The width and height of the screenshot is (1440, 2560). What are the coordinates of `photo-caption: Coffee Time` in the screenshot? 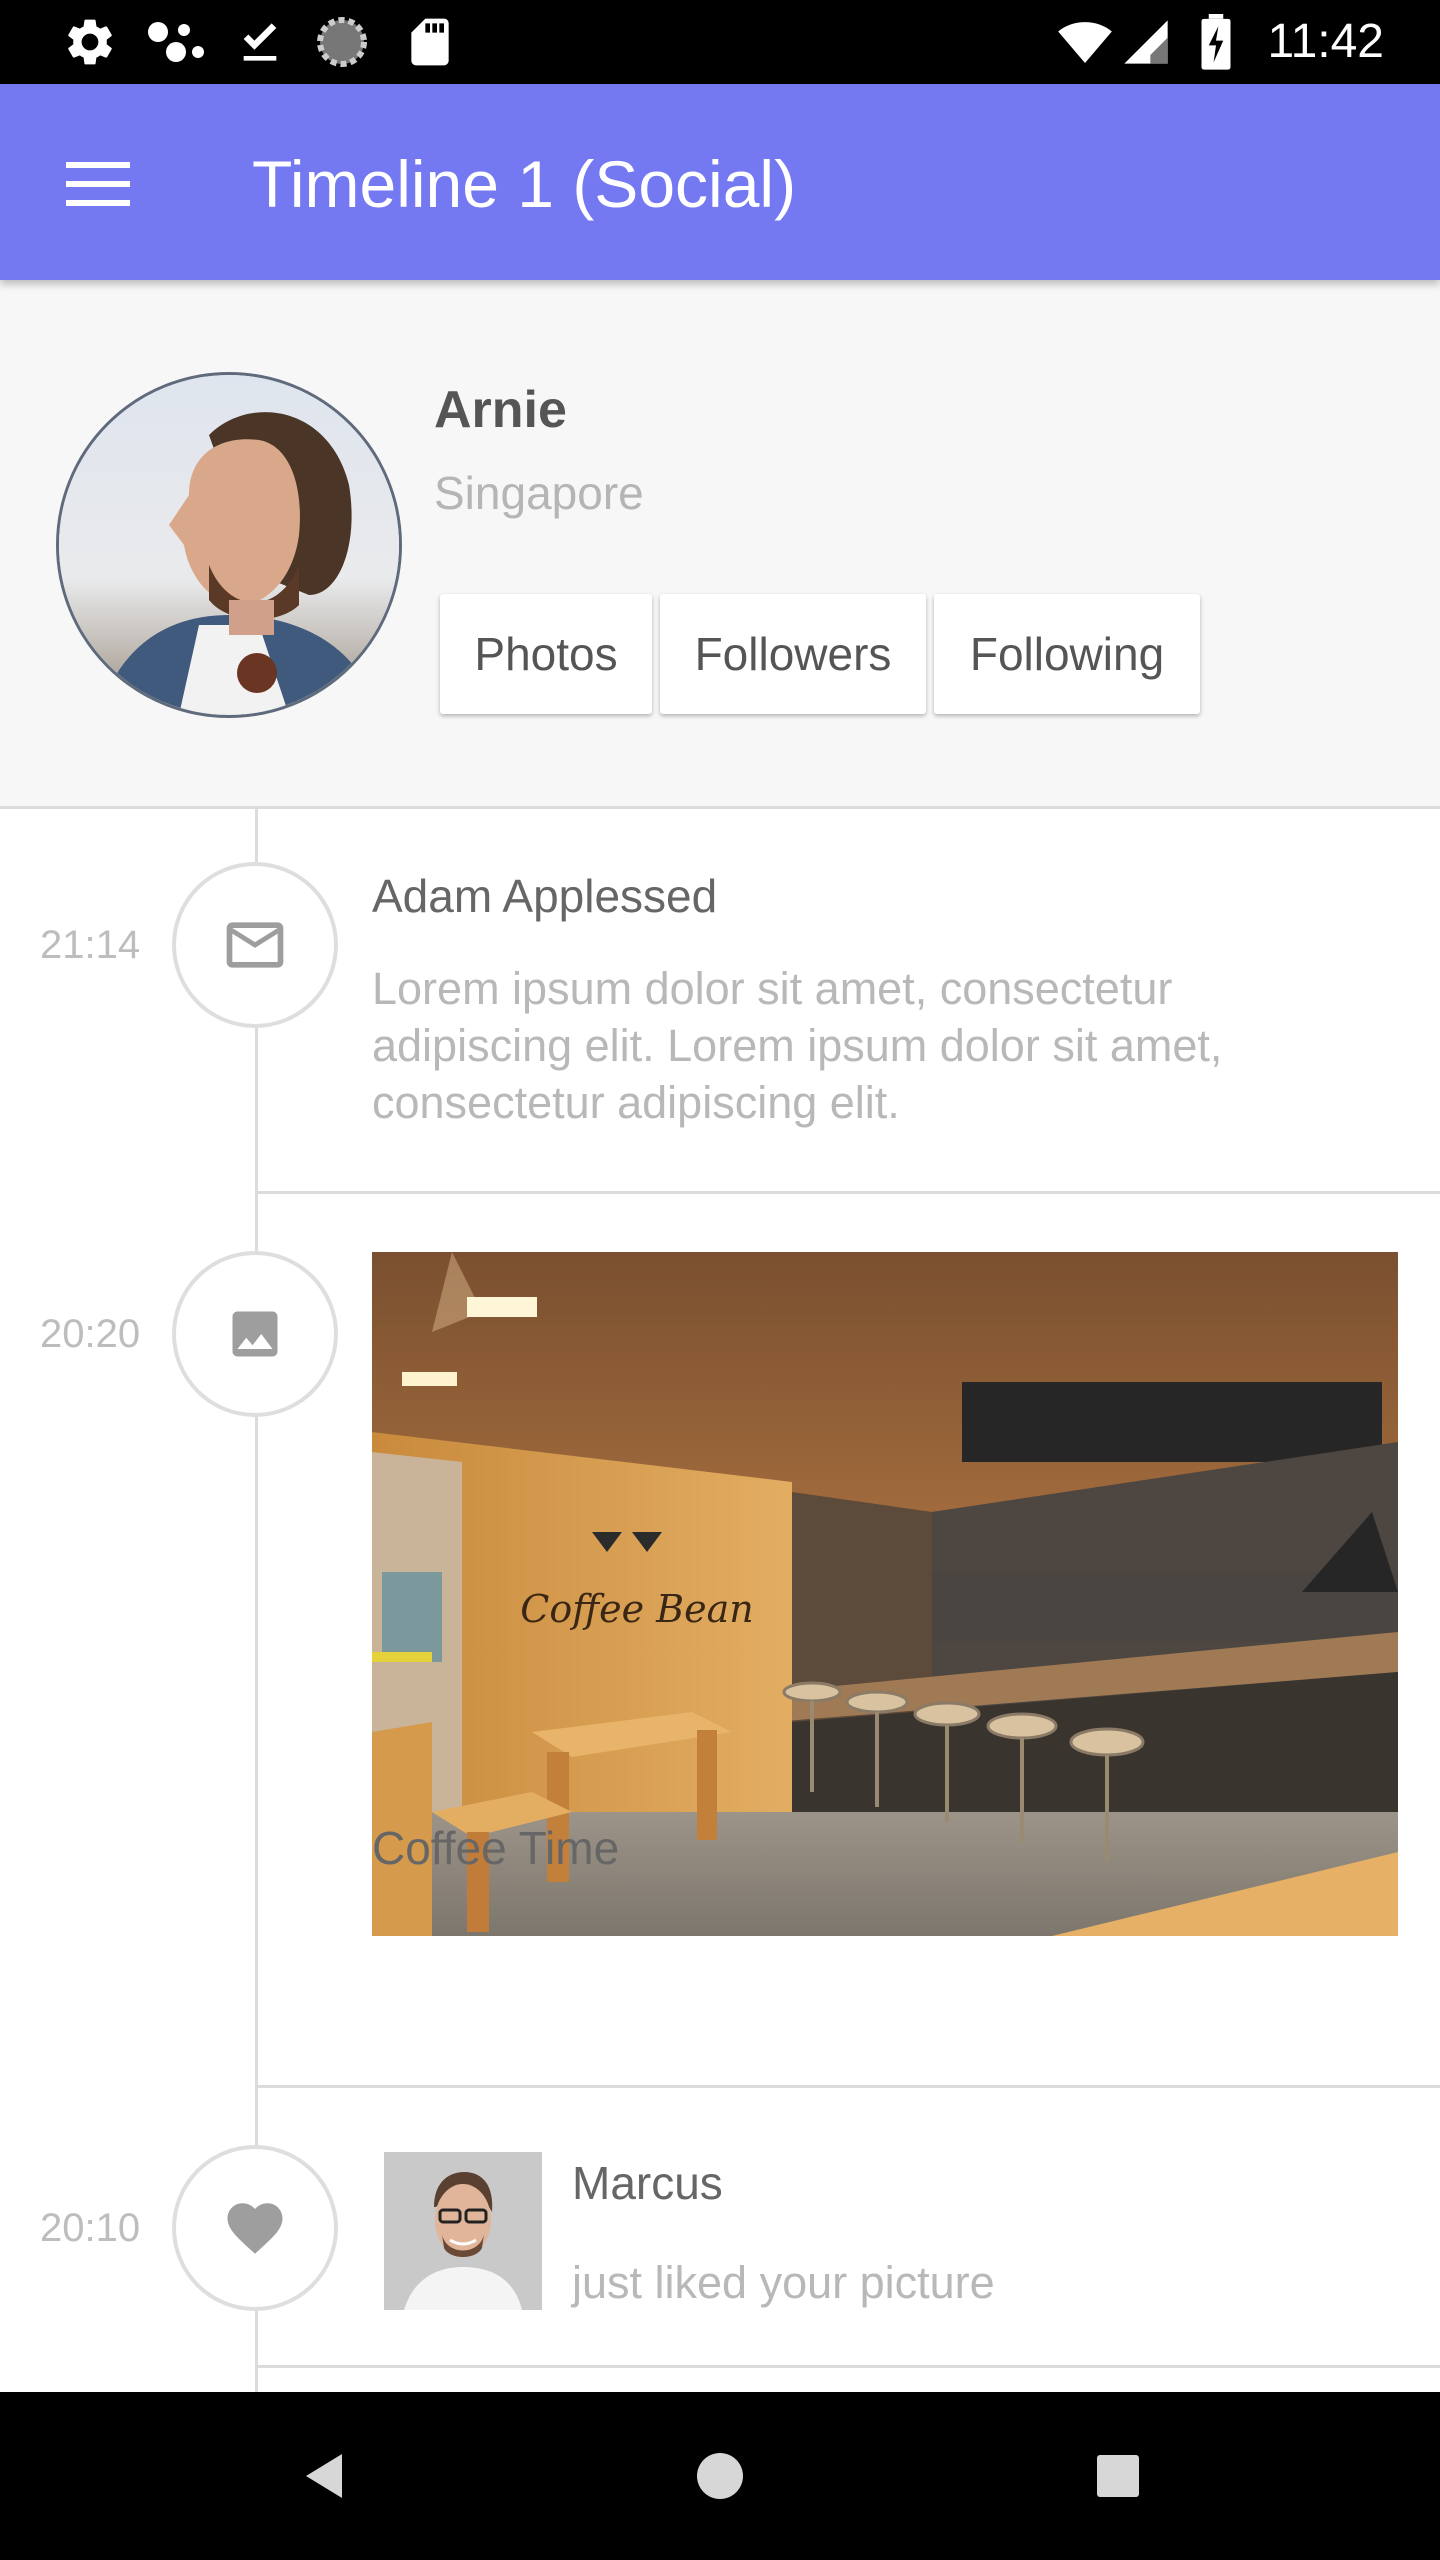 It's located at (496, 1848).